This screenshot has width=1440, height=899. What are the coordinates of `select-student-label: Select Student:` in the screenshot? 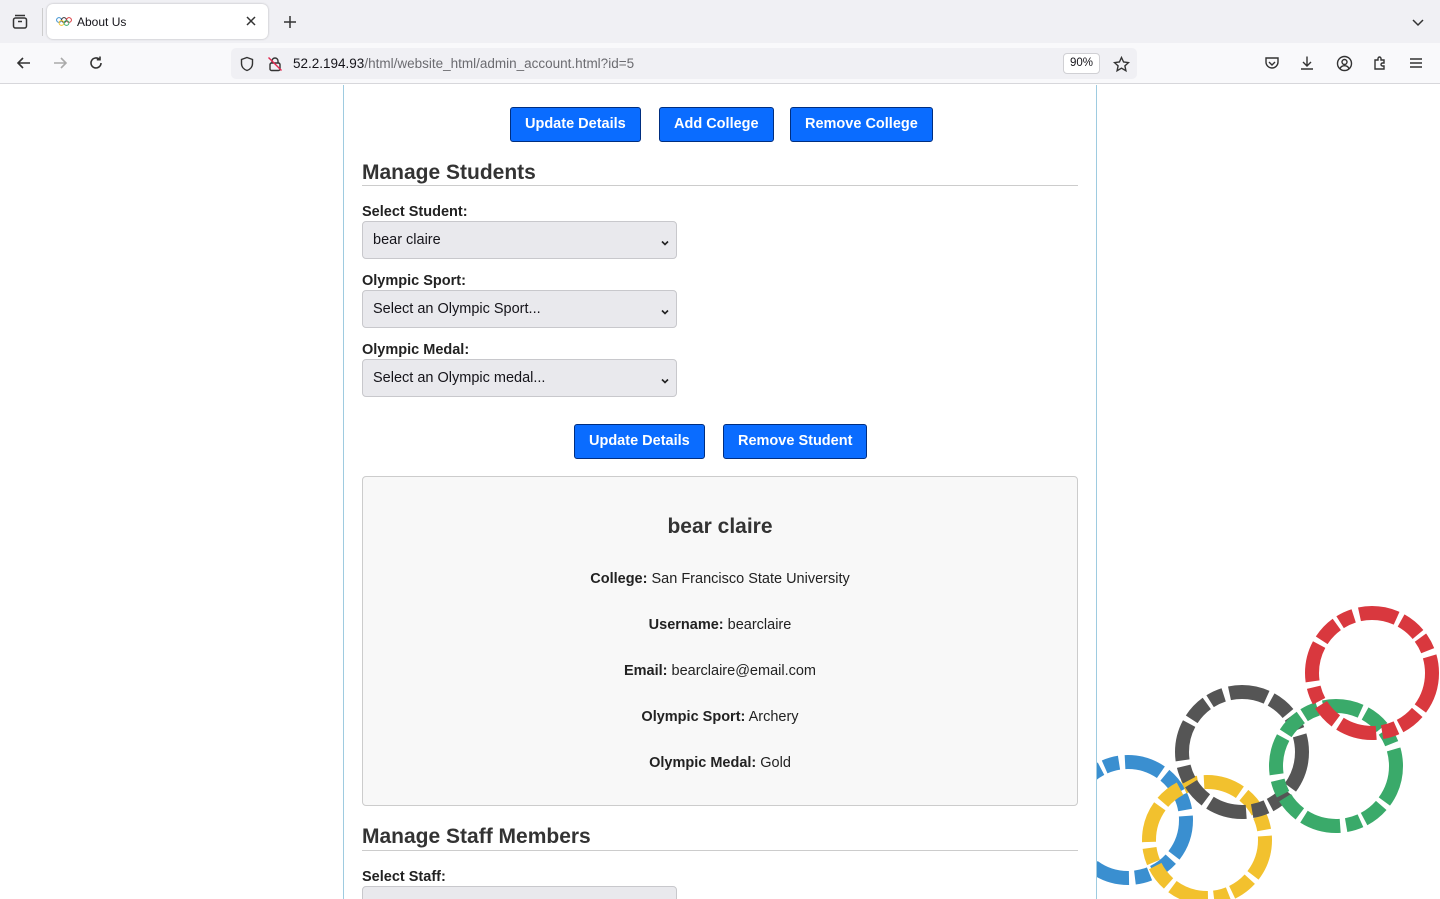 It's located at (415, 212).